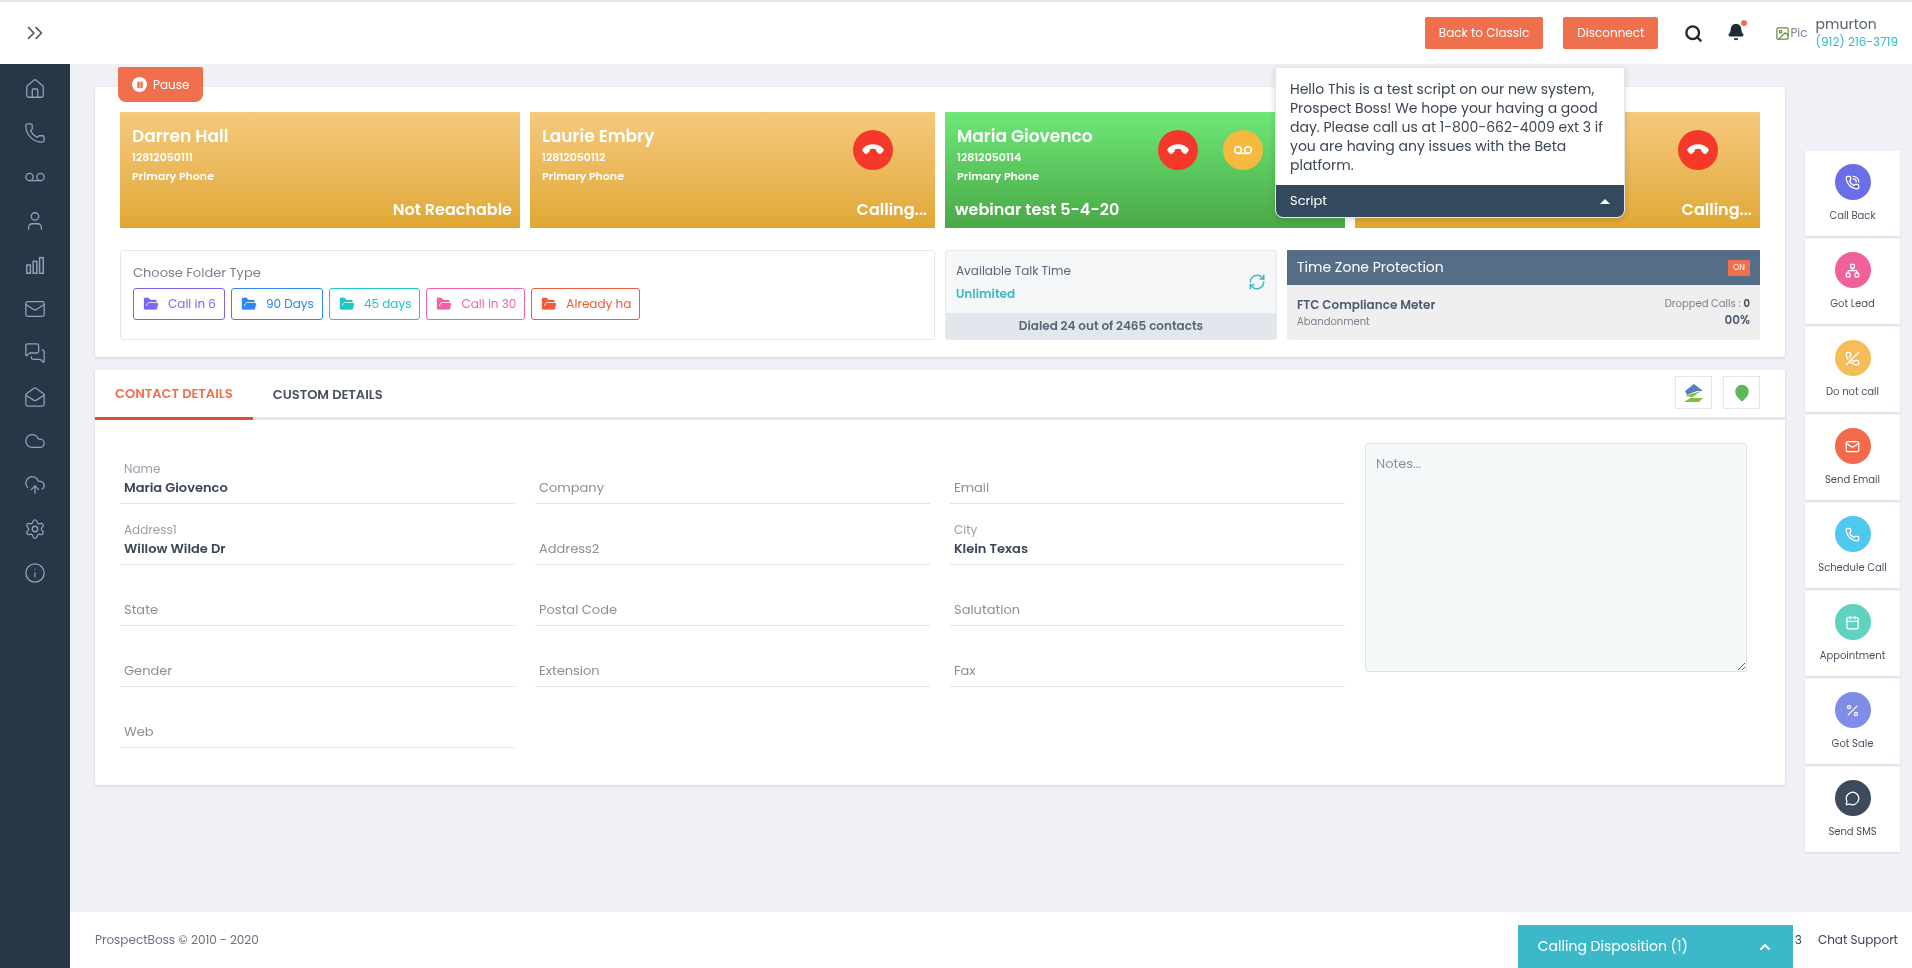 Image resolution: width=1912 pixels, height=968 pixels. Describe the element at coordinates (1741, 392) in the screenshot. I see `map-pin-icon` at that location.